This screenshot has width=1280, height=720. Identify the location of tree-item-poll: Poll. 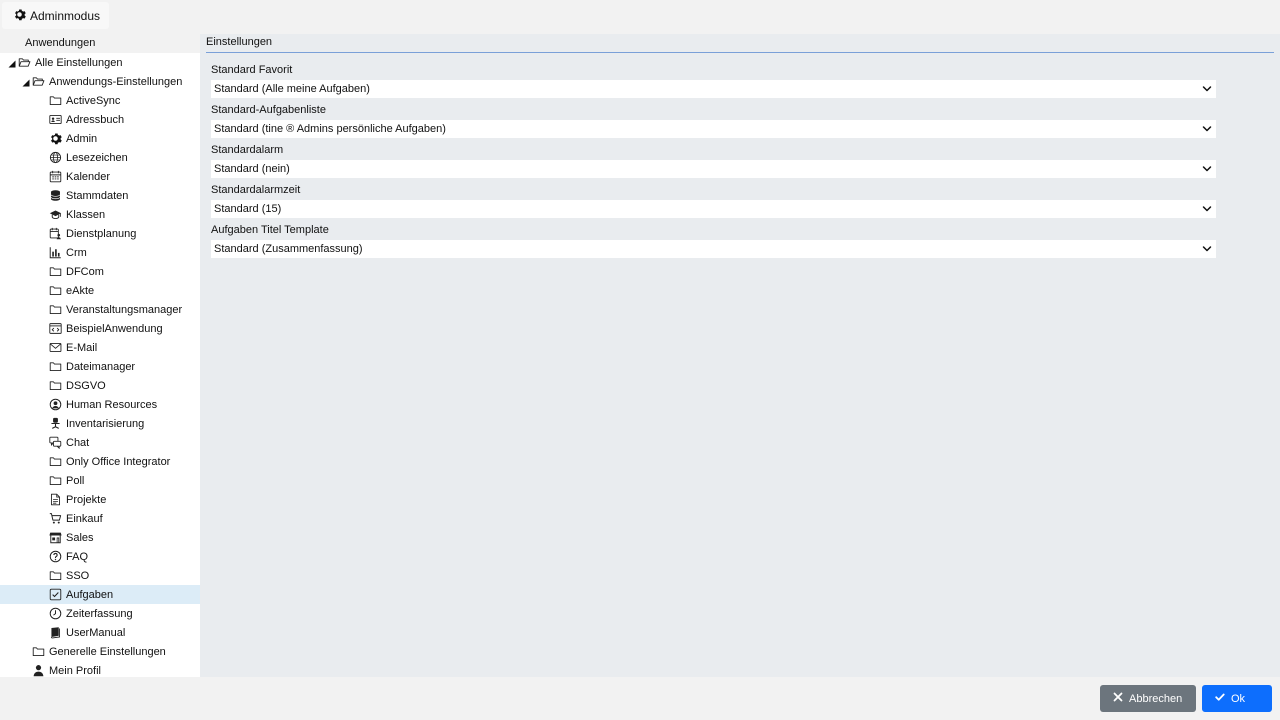
(100, 480).